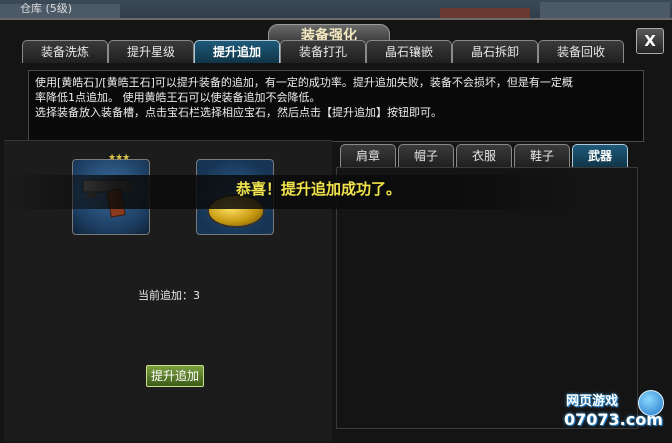  What do you see at coordinates (409, 51) in the screenshot?
I see `tab-gem-inlay: 晶石镶嵌` at bounding box center [409, 51].